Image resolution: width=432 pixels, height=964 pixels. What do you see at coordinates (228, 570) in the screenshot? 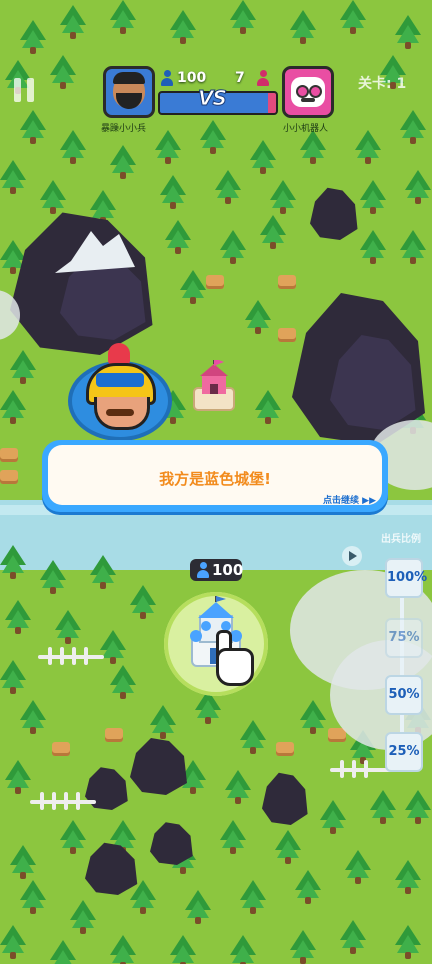
I see `blue-castle-count: 100` at bounding box center [228, 570].